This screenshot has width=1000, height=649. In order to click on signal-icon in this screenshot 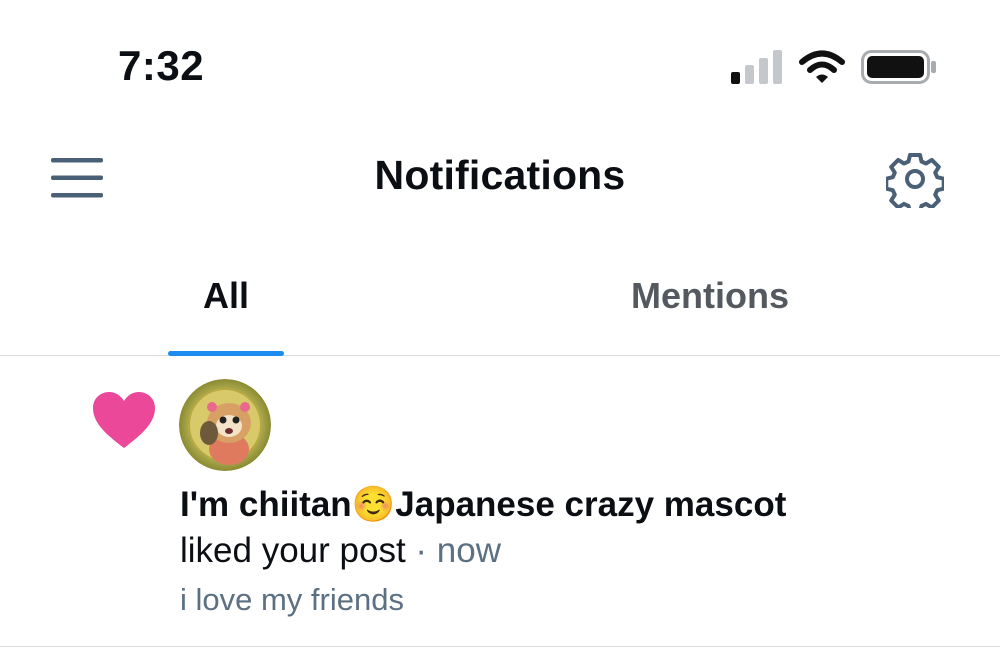, I will do `click(756, 67)`.